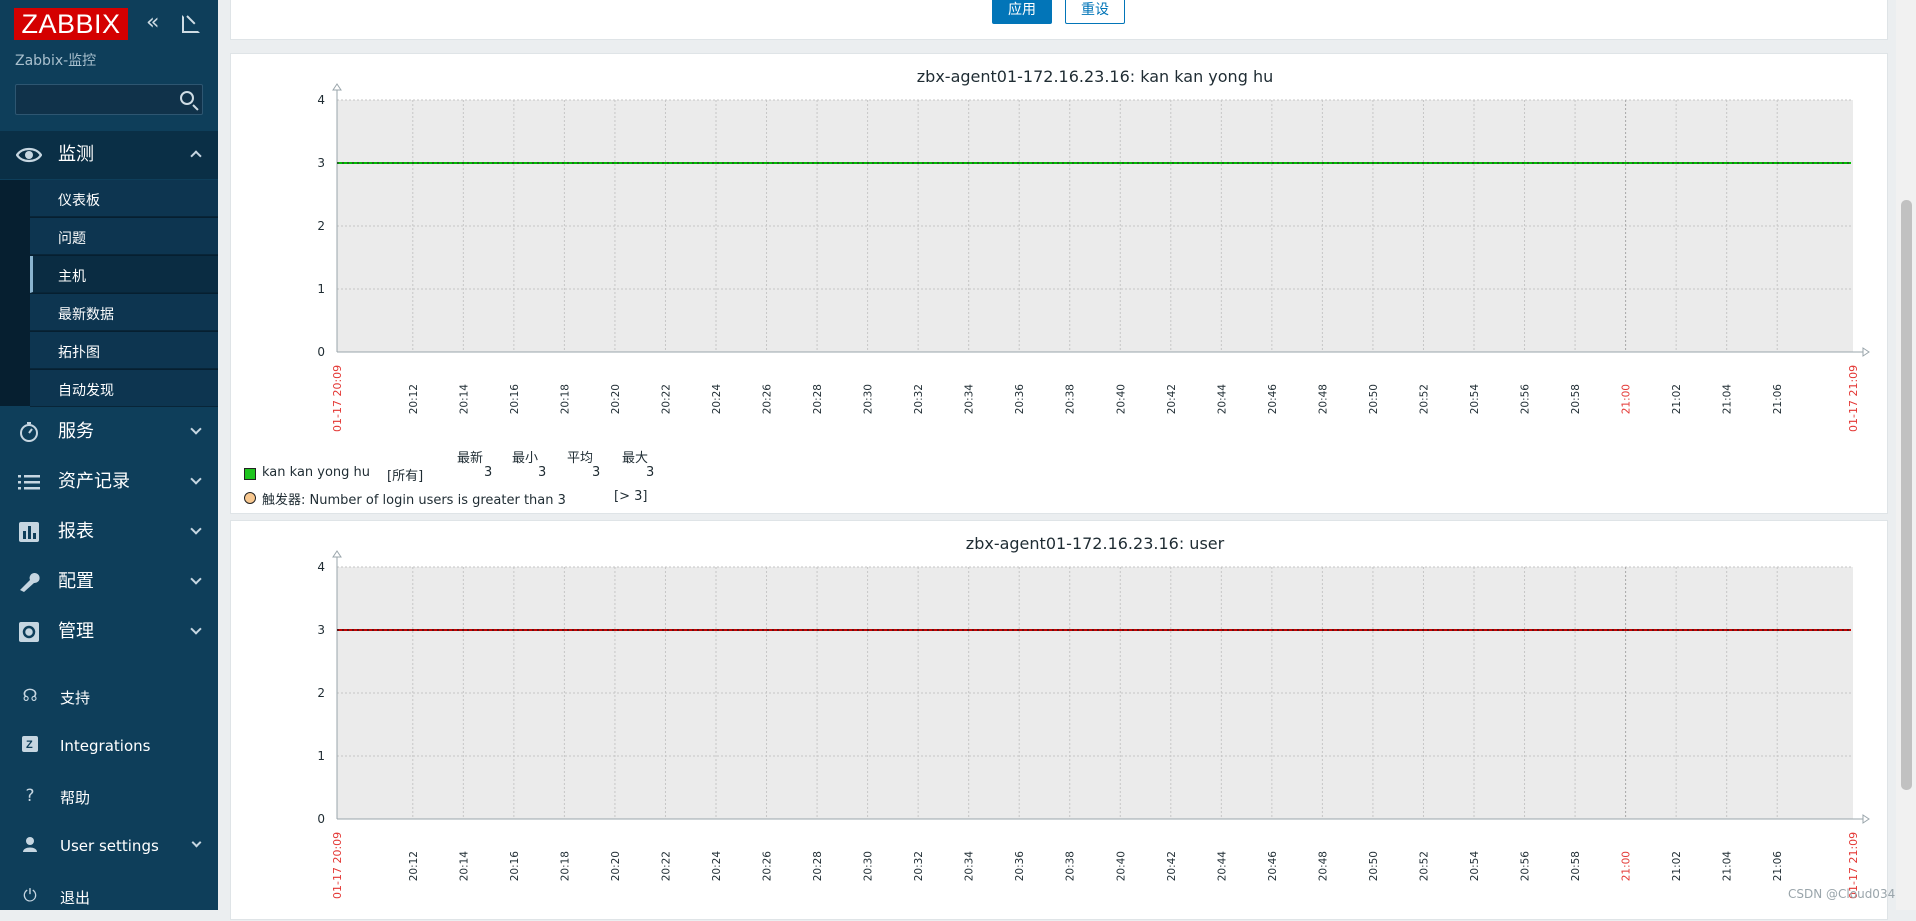 The height and width of the screenshot is (921, 1916). Describe the element at coordinates (124, 198) in the screenshot. I see `submenu-item-dashboard: 仪表板` at that location.